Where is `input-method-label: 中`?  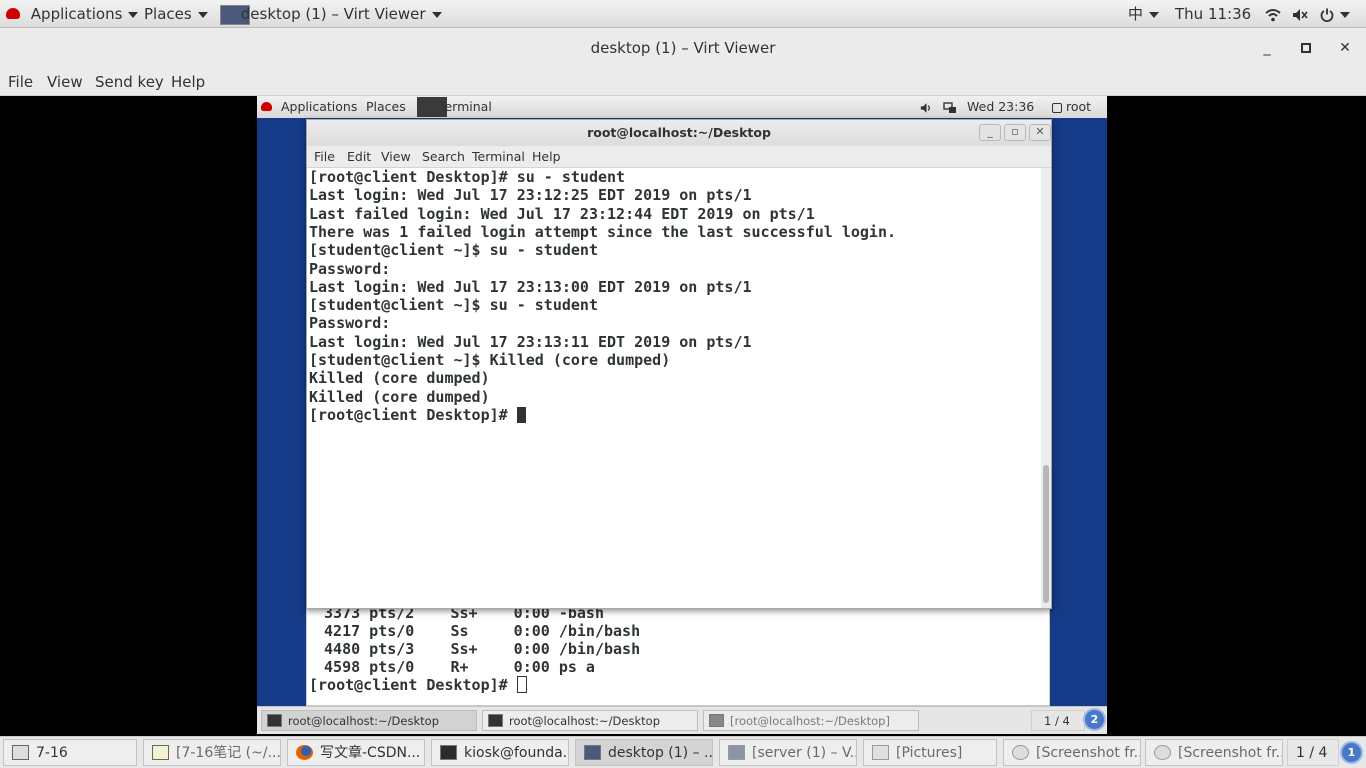 input-method-label: 中 is located at coordinates (1136, 14).